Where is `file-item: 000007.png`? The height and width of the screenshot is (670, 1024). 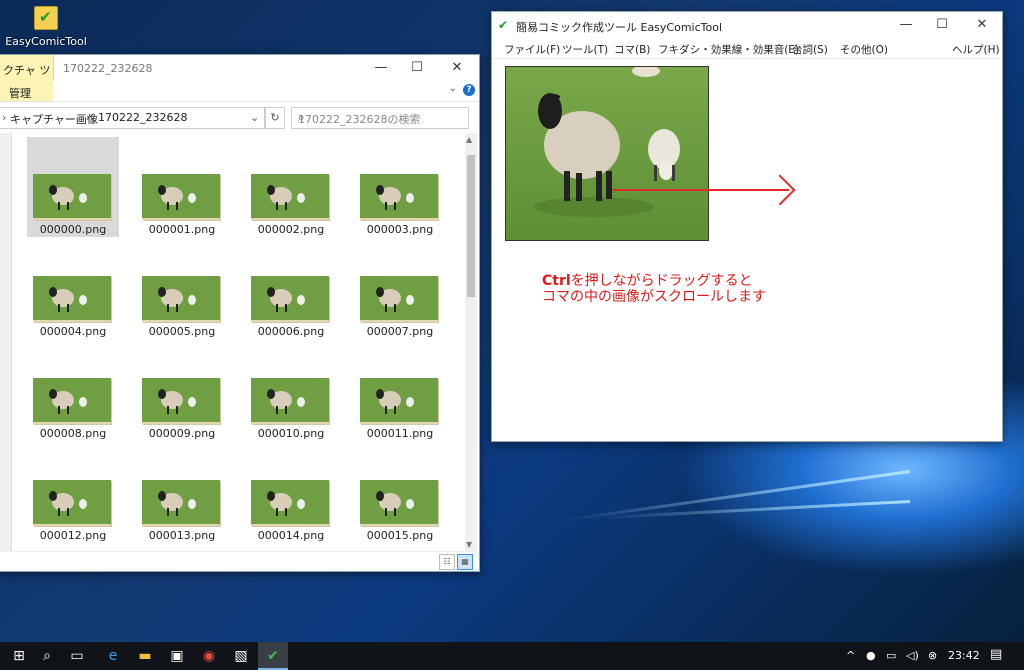 file-item: 000007.png is located at coordinates (400, 289).